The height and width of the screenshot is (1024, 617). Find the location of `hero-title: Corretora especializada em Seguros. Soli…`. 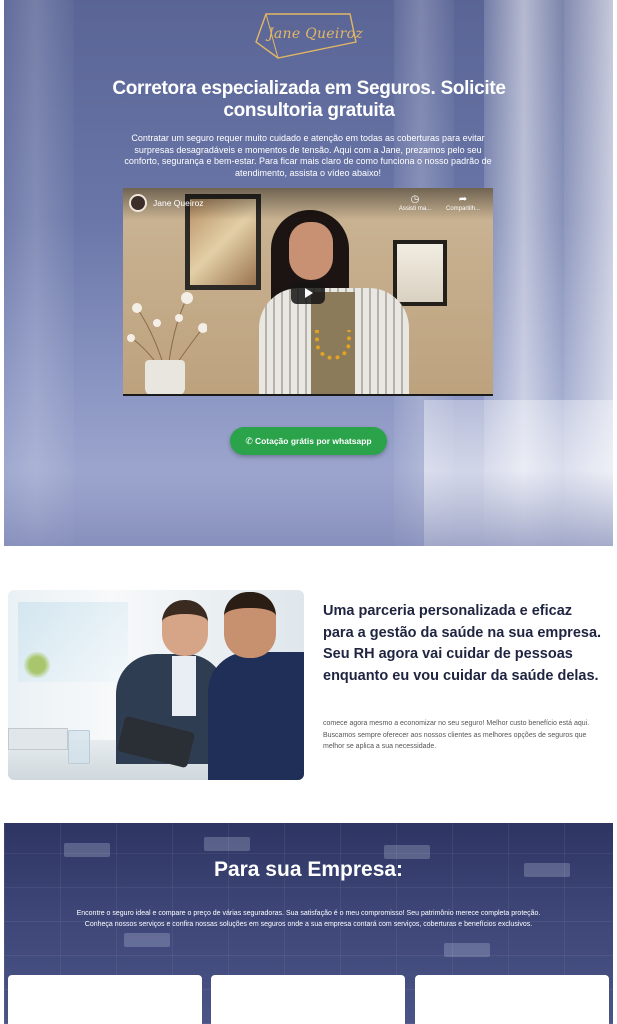

hero-title: Corretora especializada em Seguros. Soli… is located at coordinates (309, 99).